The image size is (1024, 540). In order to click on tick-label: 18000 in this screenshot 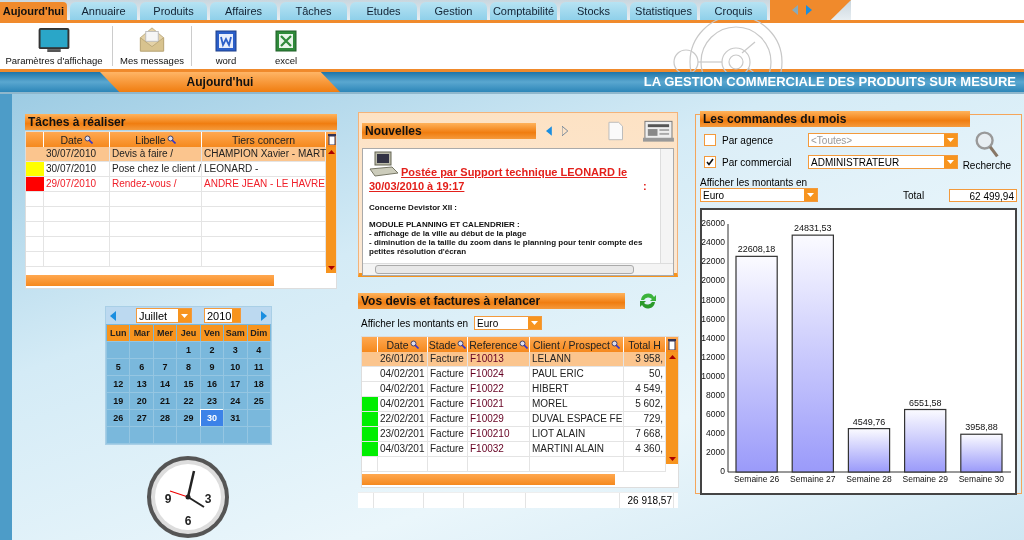, I will do `click(713, 299)`.